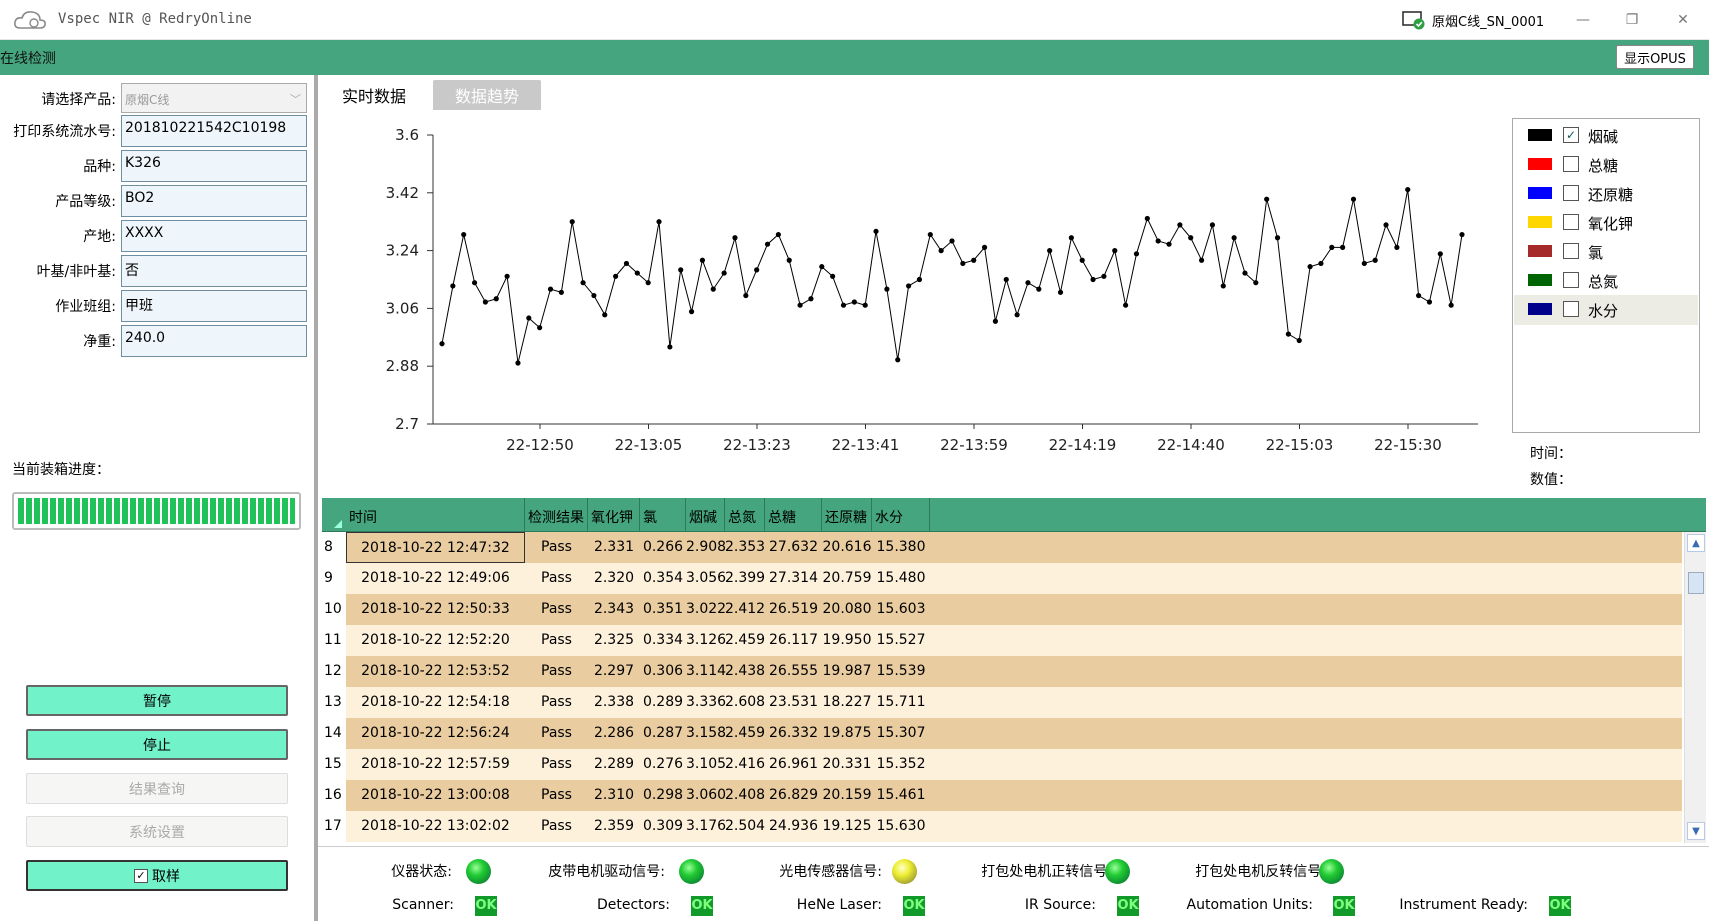 The height and width of the screenshot is (921, 1709). What do you see at coordinates (793, 702) in the screenshot?
I see `table-cell: 23.531` at bounding box center [793, 702].